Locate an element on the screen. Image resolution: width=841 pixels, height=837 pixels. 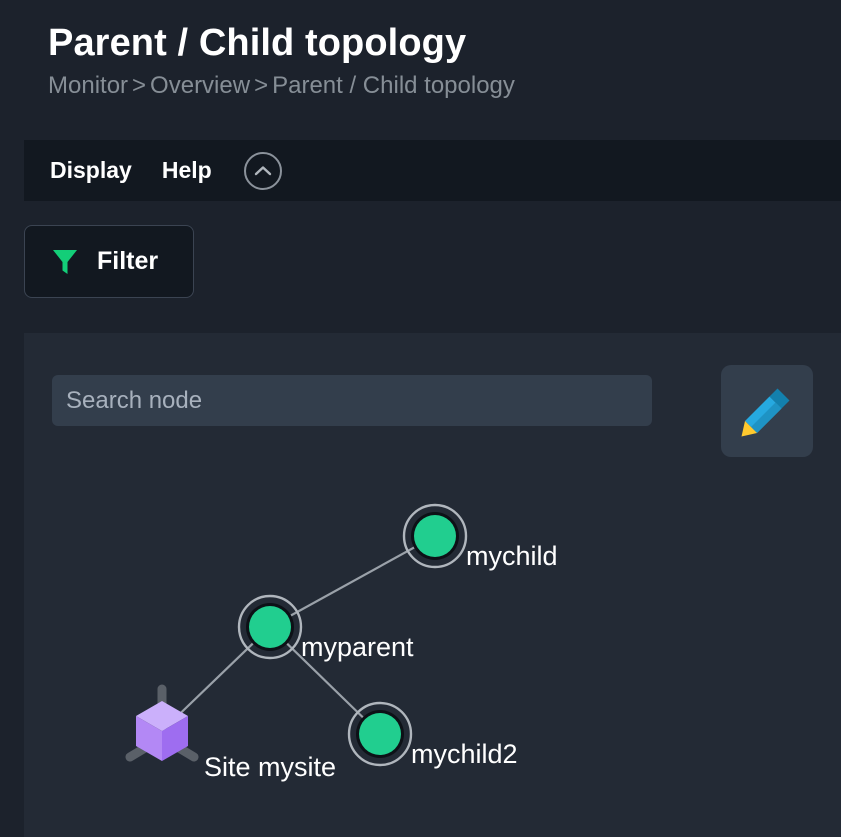
topology-node-myparent is located at coordinates (270, 627).